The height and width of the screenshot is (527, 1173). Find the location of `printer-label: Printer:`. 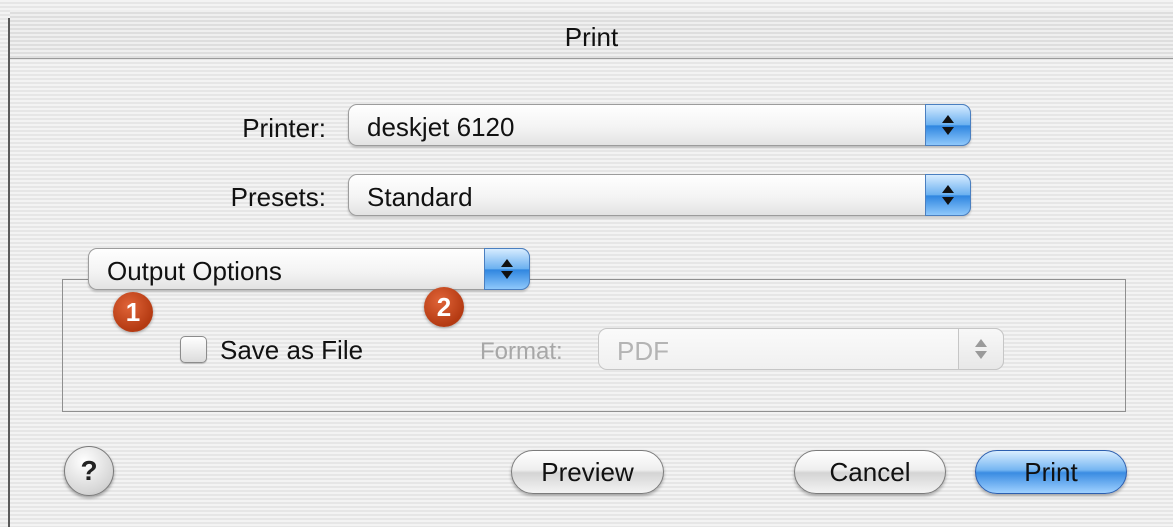

printer-label: Printer: is located at coordinates (284, 128).